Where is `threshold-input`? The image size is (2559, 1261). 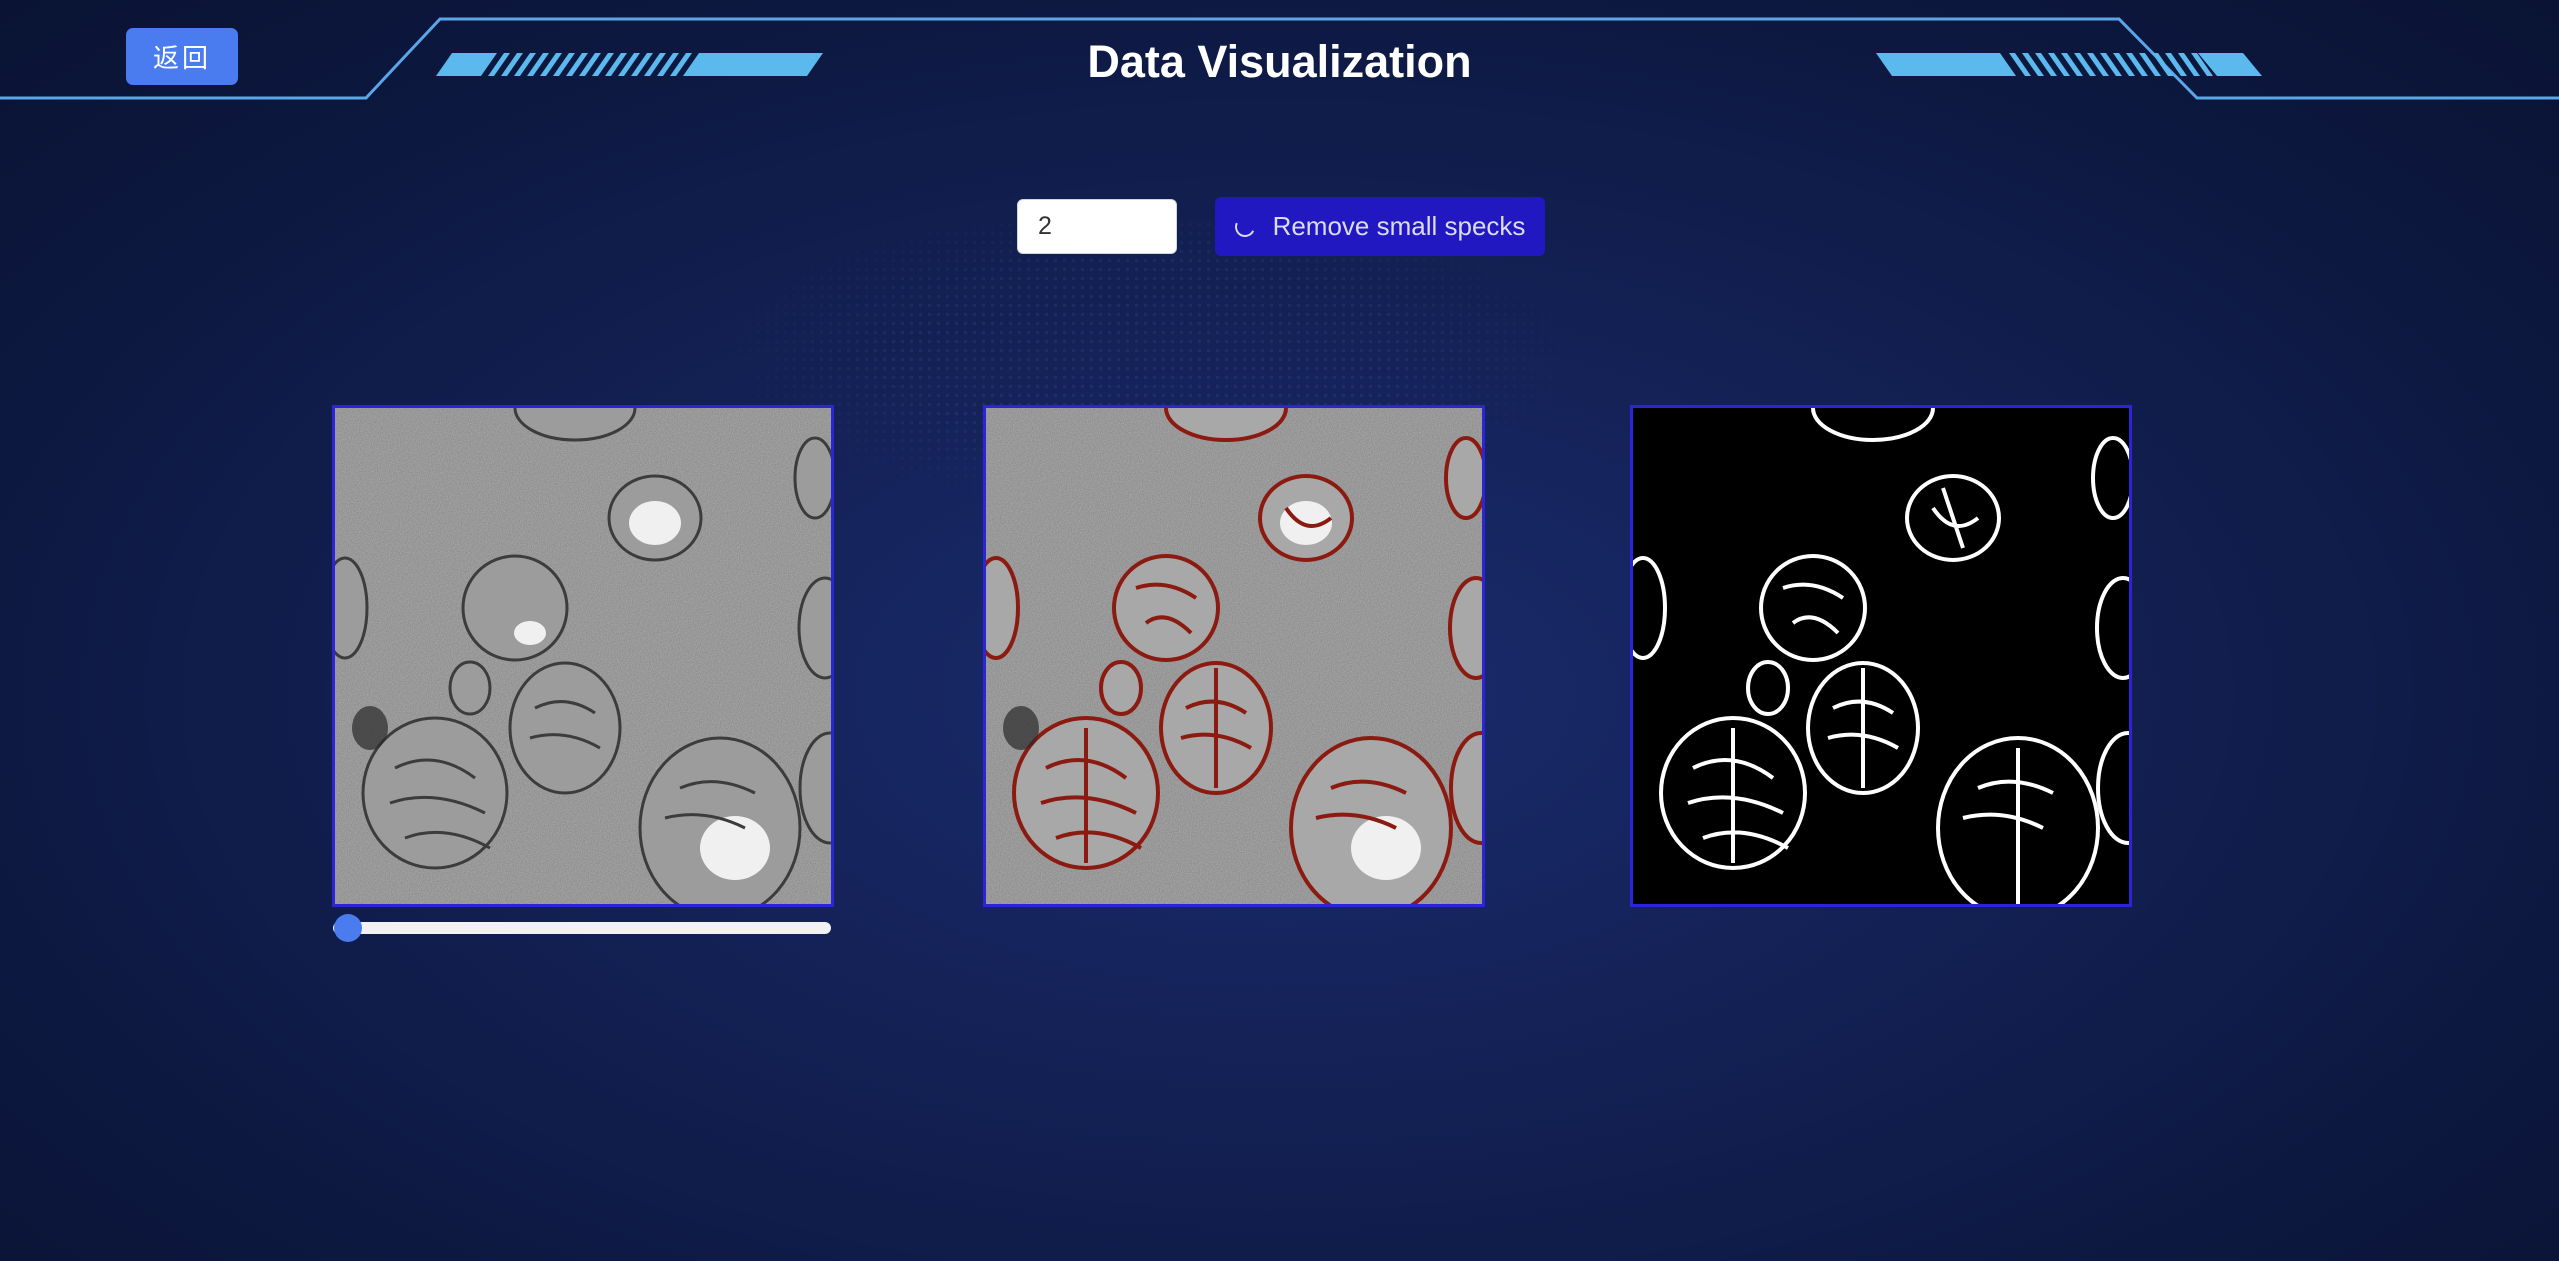 threshold-input is located at coordinates (1097, 226).